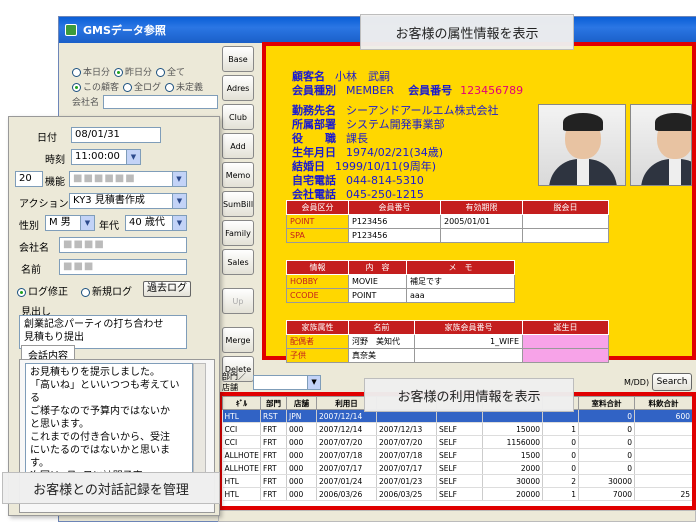 Image resolution: width=696 pixels, height=522 pixels. What do you see at coordinates (95, 86) in the screenshot?
I see `filter-this-customer: この顧客` at bounding box center [95, 86].